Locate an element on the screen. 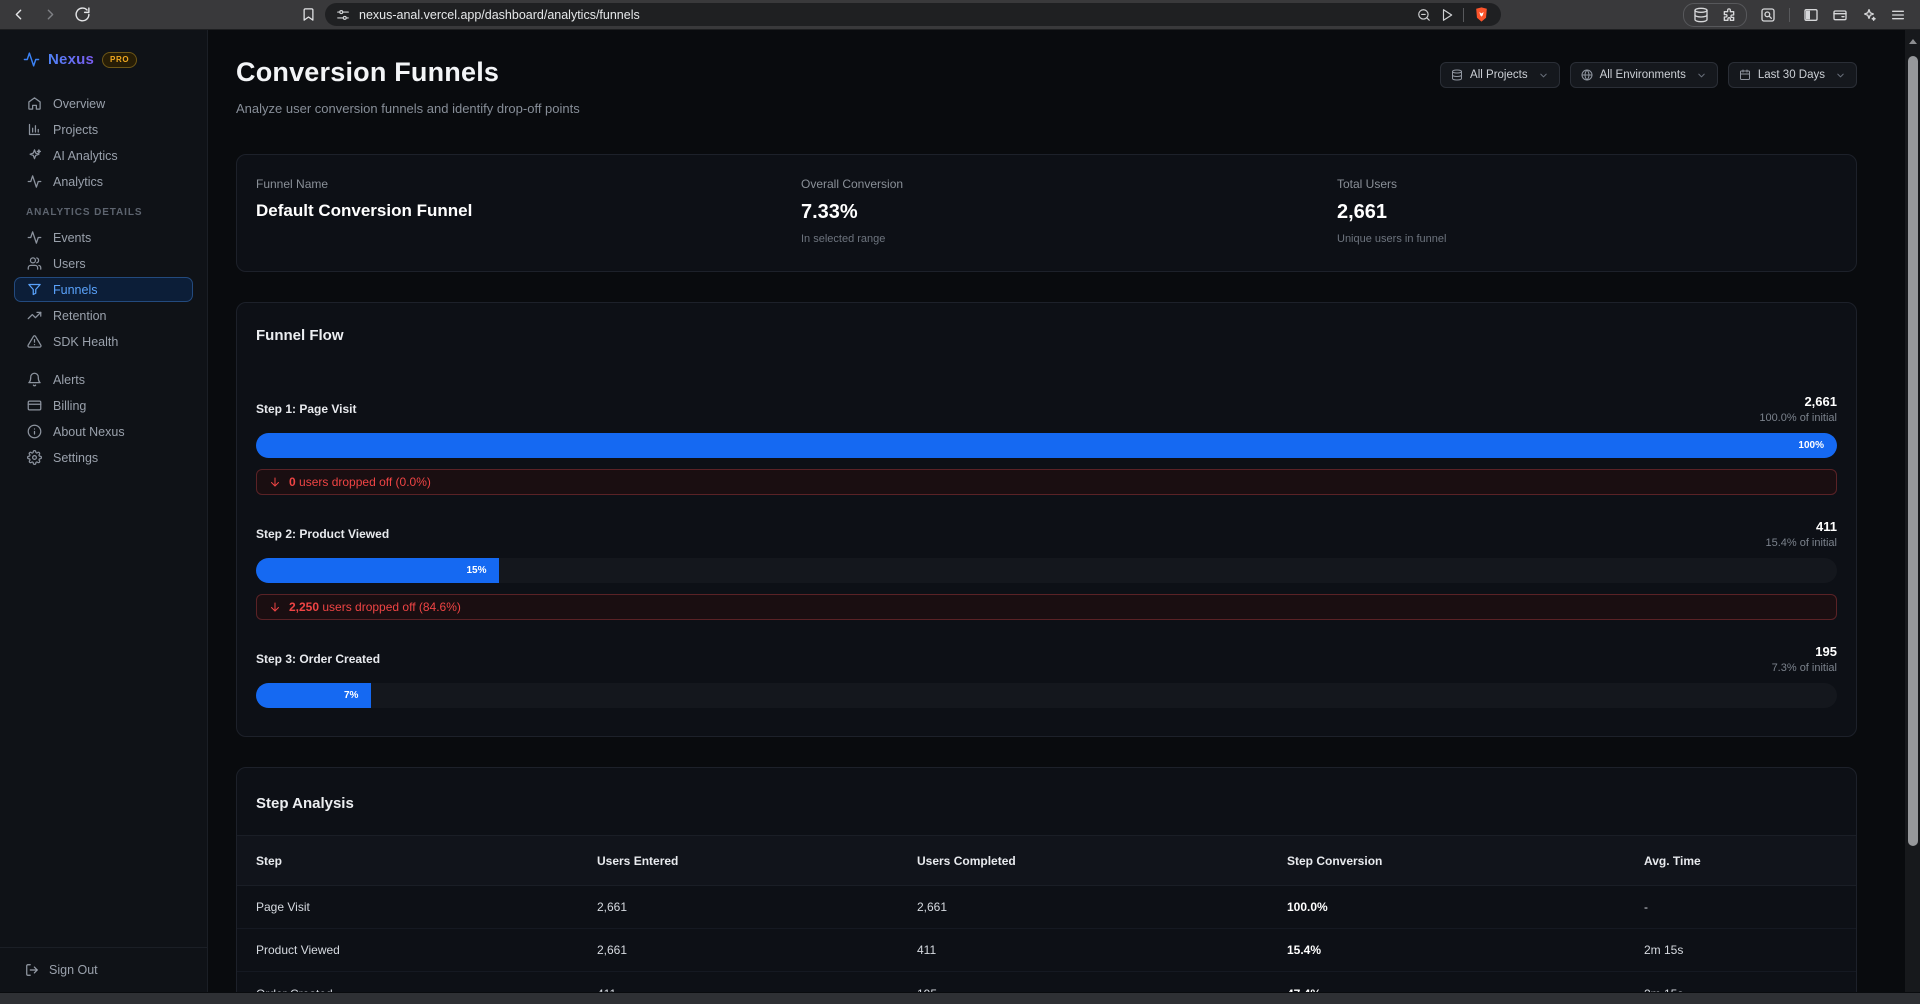 The image size is (1920, 1004). filter-all-projects: All Projects is located at coordinates (1500, 75).